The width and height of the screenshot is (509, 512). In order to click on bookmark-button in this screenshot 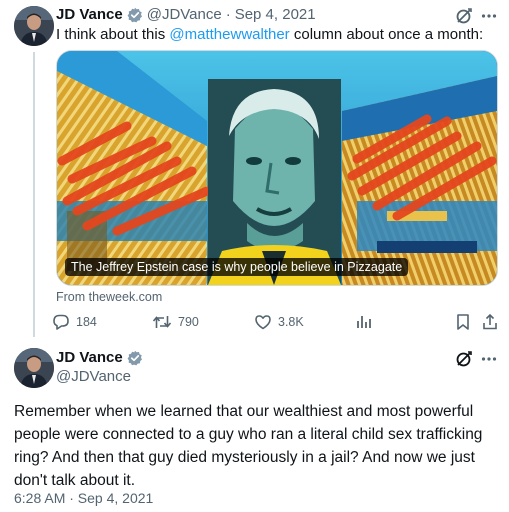, I will do `click(463, 322)`.